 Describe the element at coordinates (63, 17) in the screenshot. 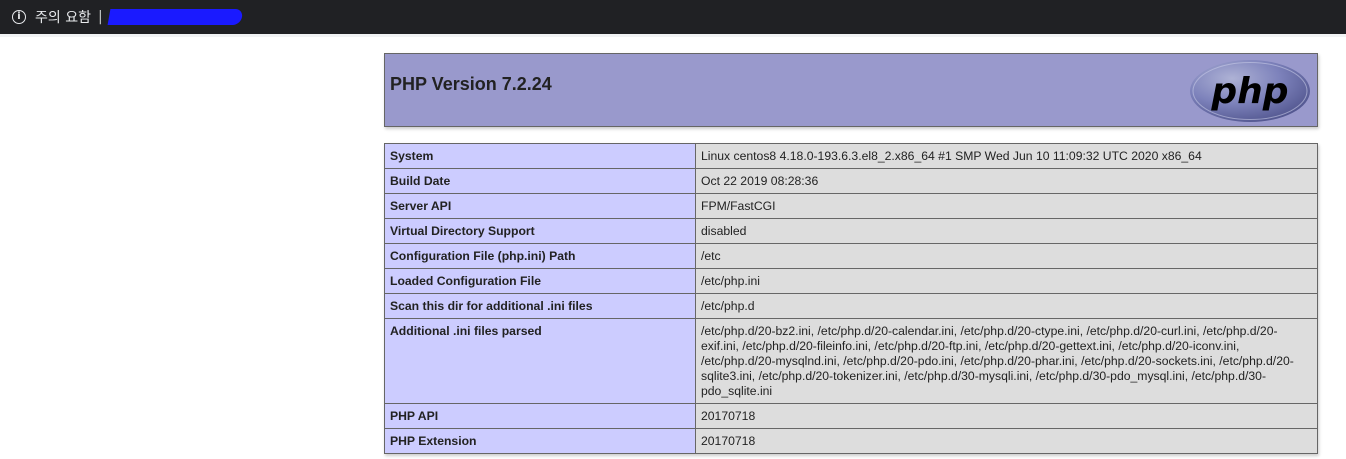

I see `security-warning-label: 주의 요함` at that location.